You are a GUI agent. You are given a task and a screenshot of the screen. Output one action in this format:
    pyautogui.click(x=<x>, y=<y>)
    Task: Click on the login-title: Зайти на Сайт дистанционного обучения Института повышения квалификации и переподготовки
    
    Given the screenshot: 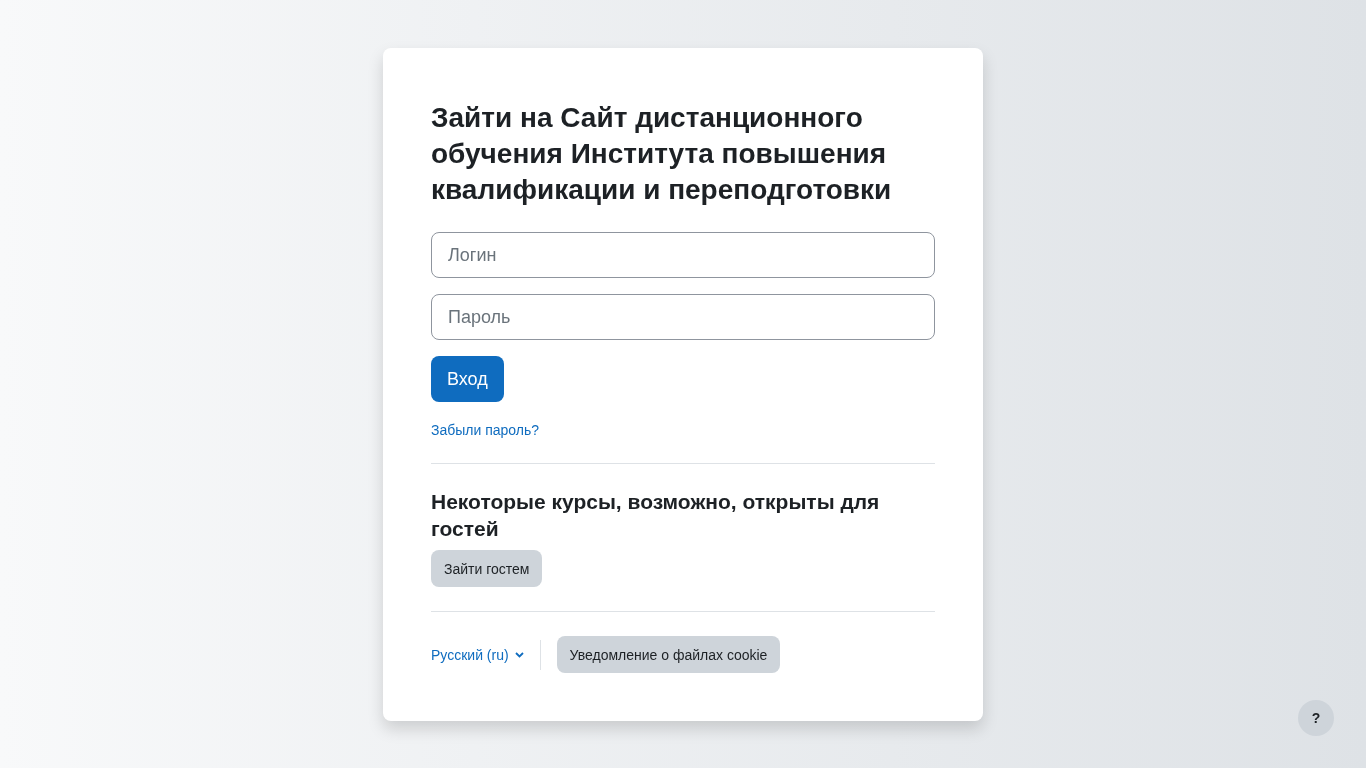 What is the action you would take?
    pyautogui.click(x=662, y=154)
    